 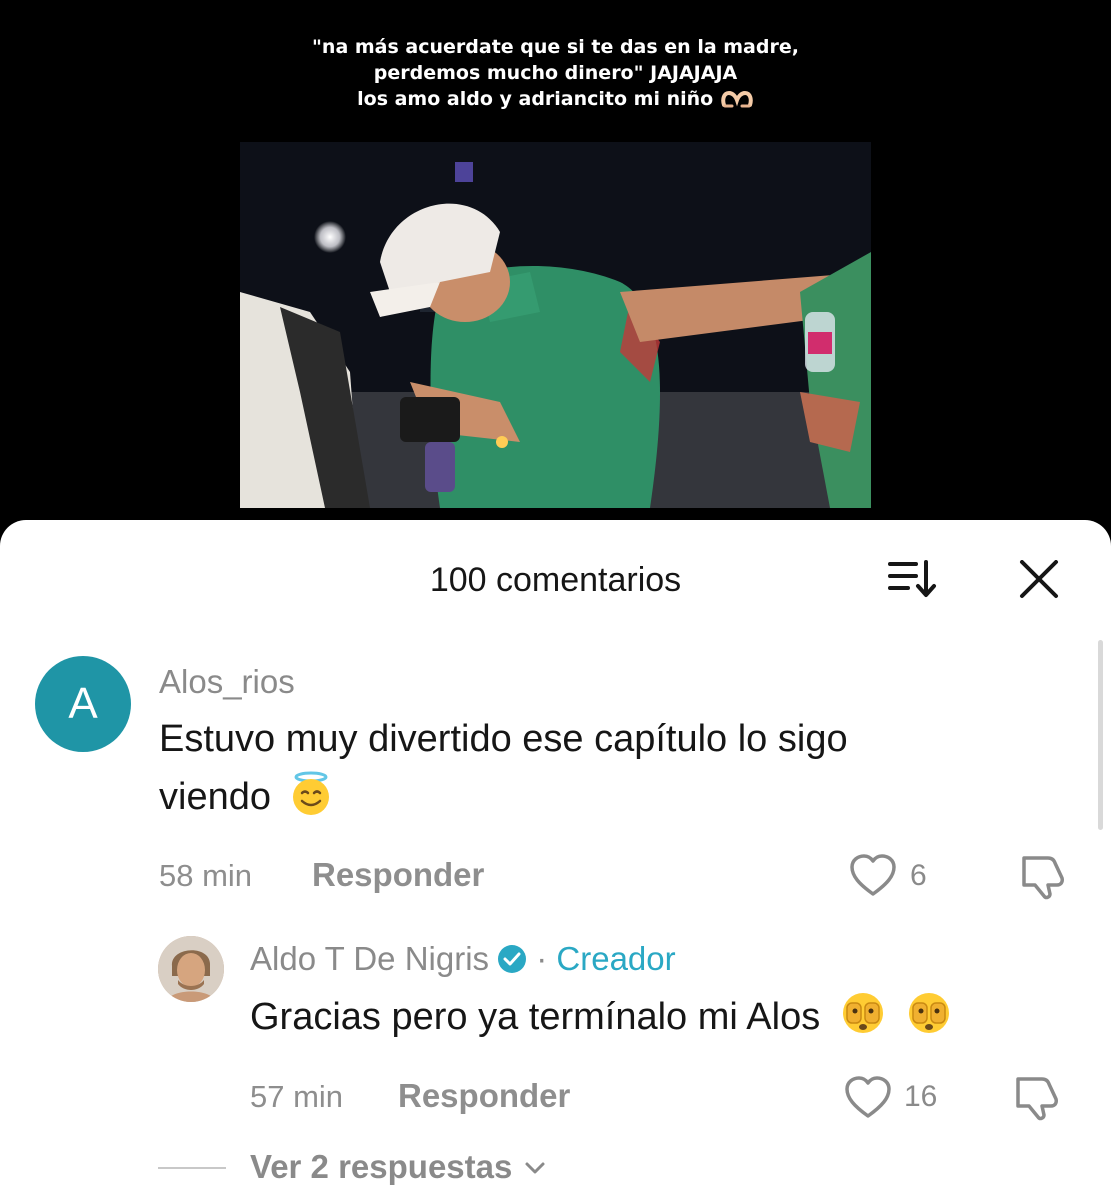 I want to click on like-count: 6, so click(x=918, y=875).